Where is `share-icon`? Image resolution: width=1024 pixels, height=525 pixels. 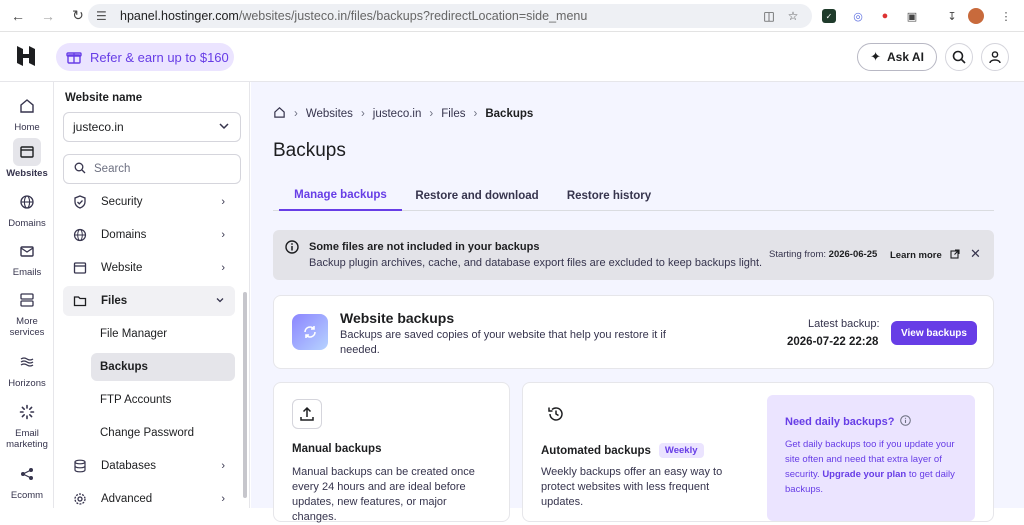
share-icon is located at coordinates (27, 474).